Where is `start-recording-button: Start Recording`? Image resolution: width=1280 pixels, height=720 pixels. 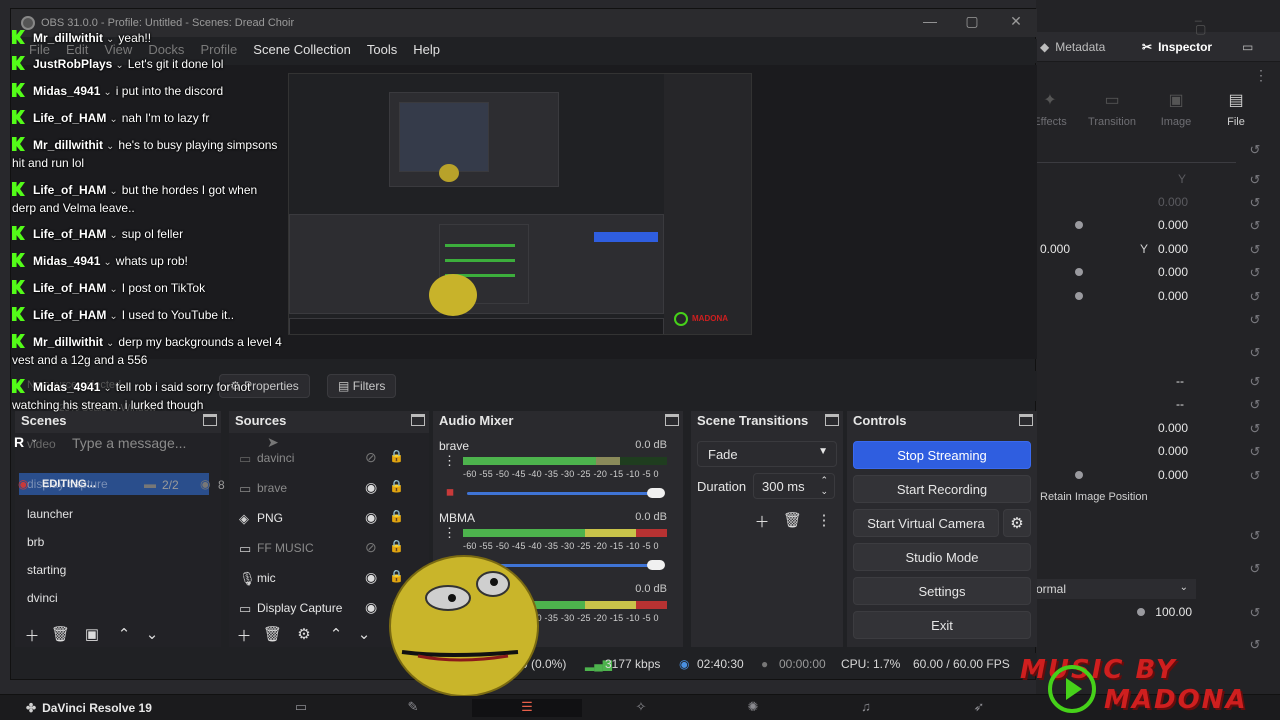 start-recording-button: Start Recording is located at coordinates (942, 489).